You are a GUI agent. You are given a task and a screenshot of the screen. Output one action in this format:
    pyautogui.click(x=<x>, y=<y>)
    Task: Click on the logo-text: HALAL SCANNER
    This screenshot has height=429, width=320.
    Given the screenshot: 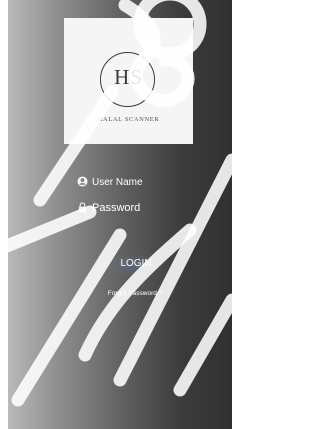 What is the action you would take?
    pyautogui.click(x=128, y=119)
    